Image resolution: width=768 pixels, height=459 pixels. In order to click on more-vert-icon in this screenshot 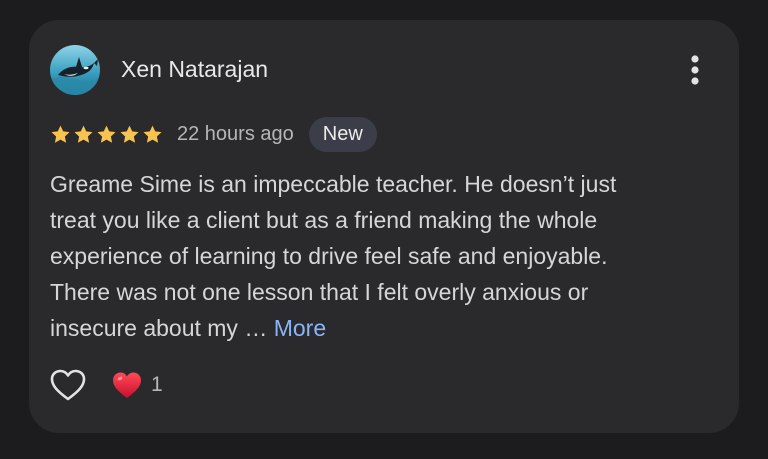, I will do `click(695, 70)`.